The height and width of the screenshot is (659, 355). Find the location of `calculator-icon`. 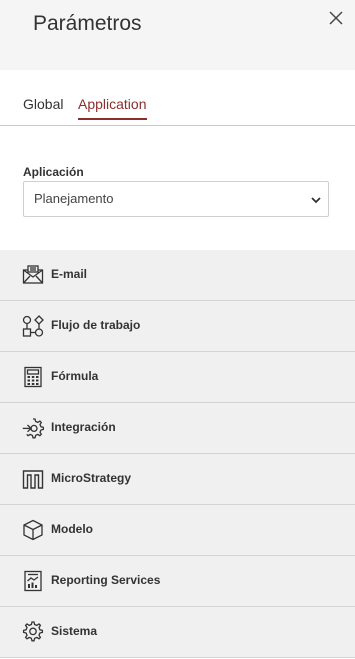

calculator-icon is located at coordinates (33, 377).